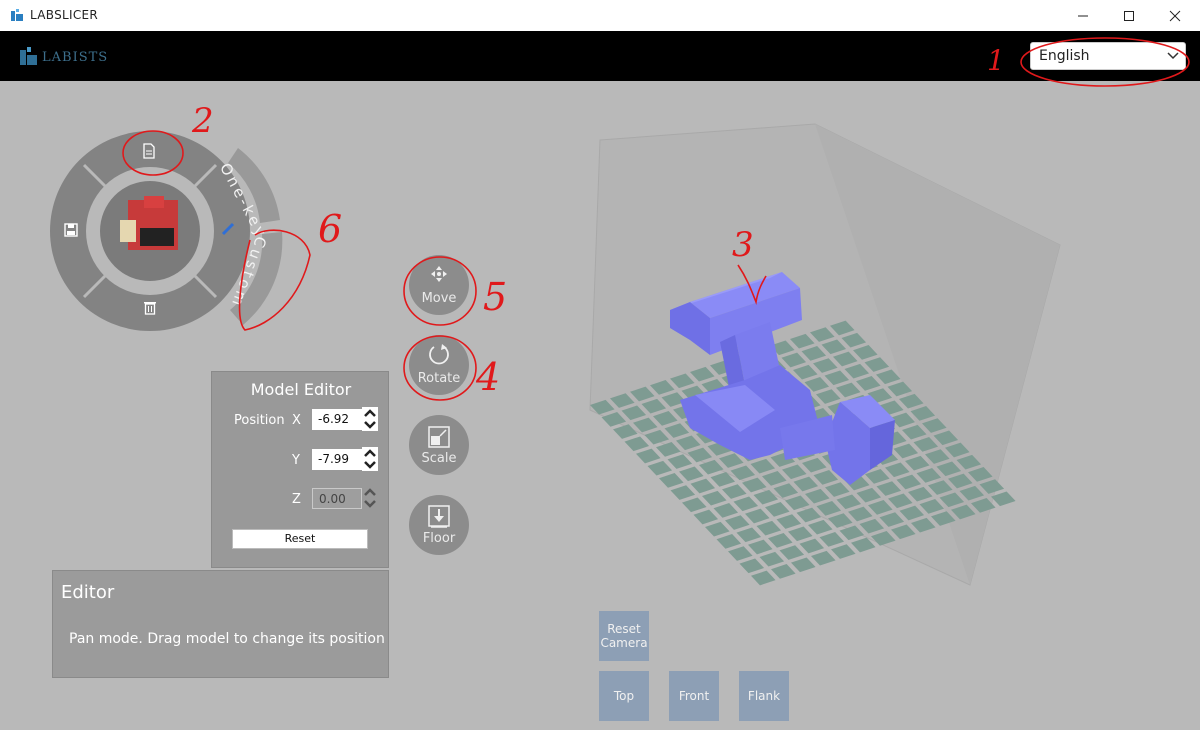 Image resolution: width=1200 pixels, height=730 pixels. Describe the element at coordinates (743, 245) in the screenshot. I see `annotation-3: 3` at that location.